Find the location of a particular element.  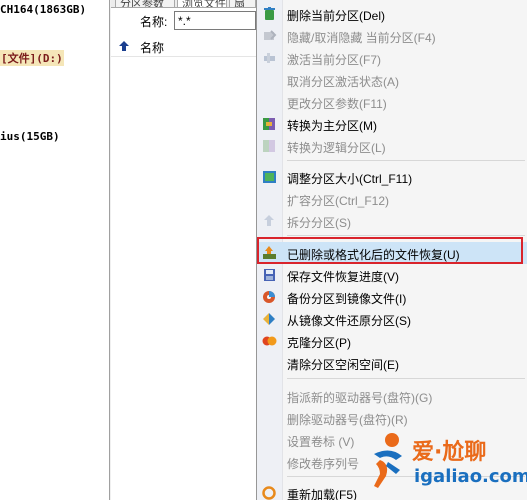

reload-icon is located at coordinates (269, 493).